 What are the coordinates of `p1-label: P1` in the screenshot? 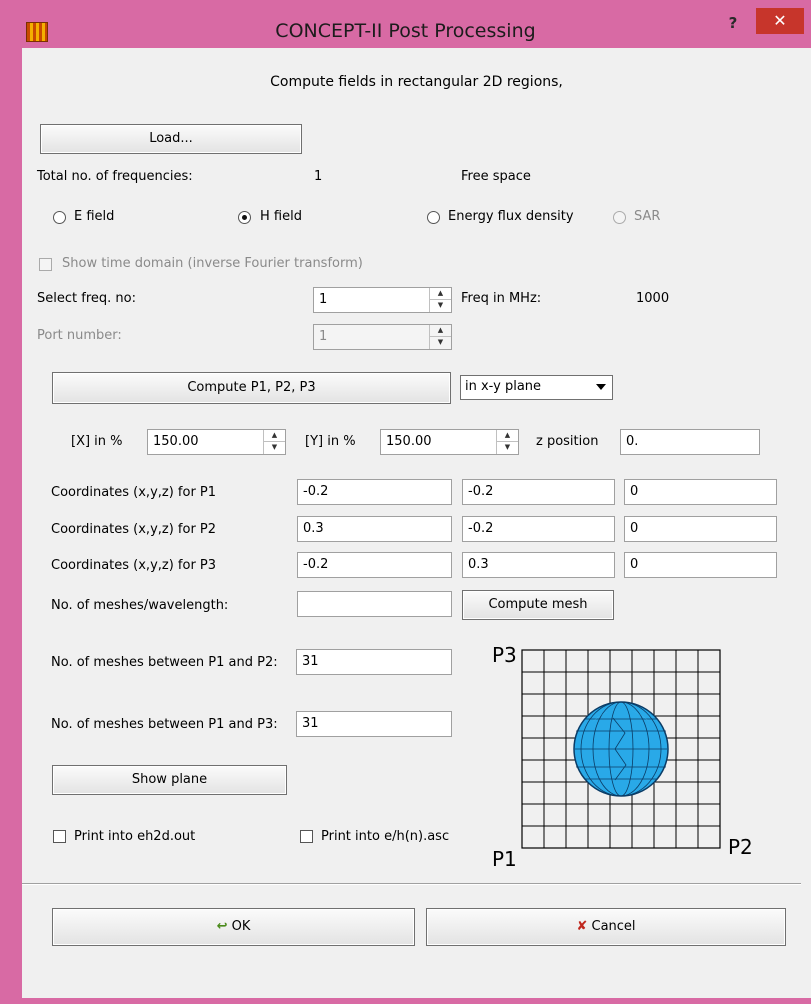 It's located at (504, 857).